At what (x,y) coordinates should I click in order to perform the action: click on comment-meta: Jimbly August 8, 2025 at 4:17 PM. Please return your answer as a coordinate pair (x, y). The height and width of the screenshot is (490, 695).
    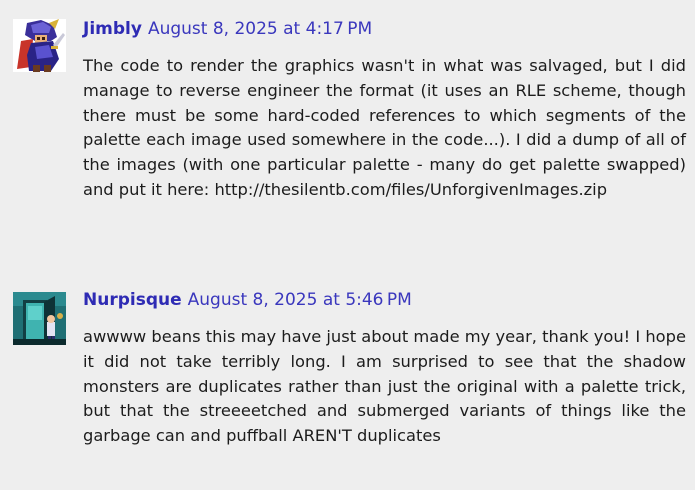
    Looking at the image, I should click on (227, 29).